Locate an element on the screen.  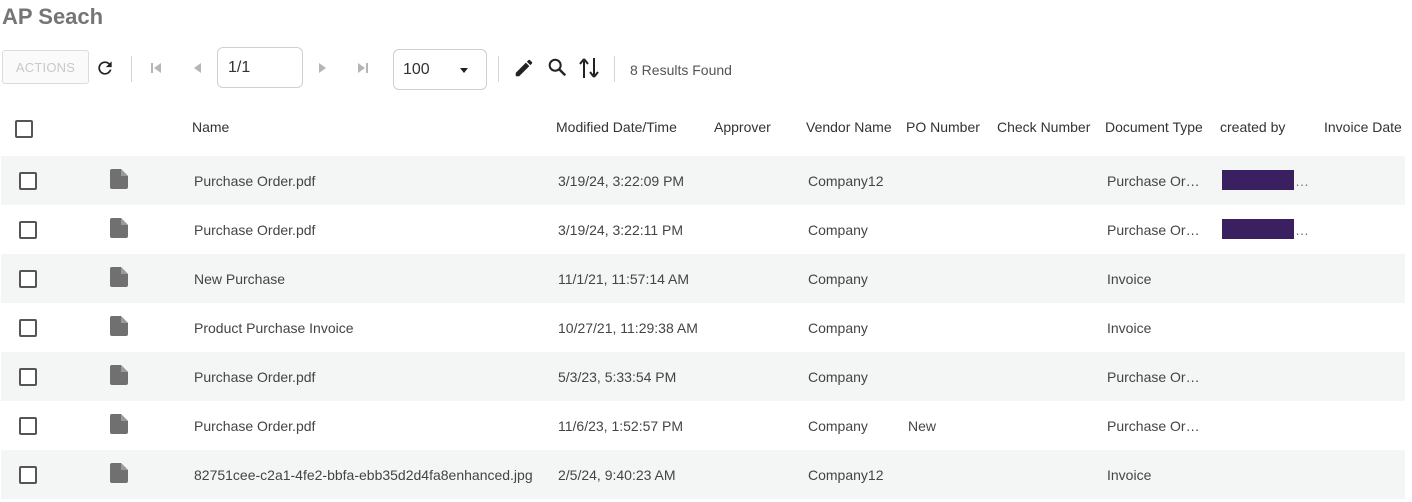
column-header-po-number: PO Number is located at coordinates (943, 127).